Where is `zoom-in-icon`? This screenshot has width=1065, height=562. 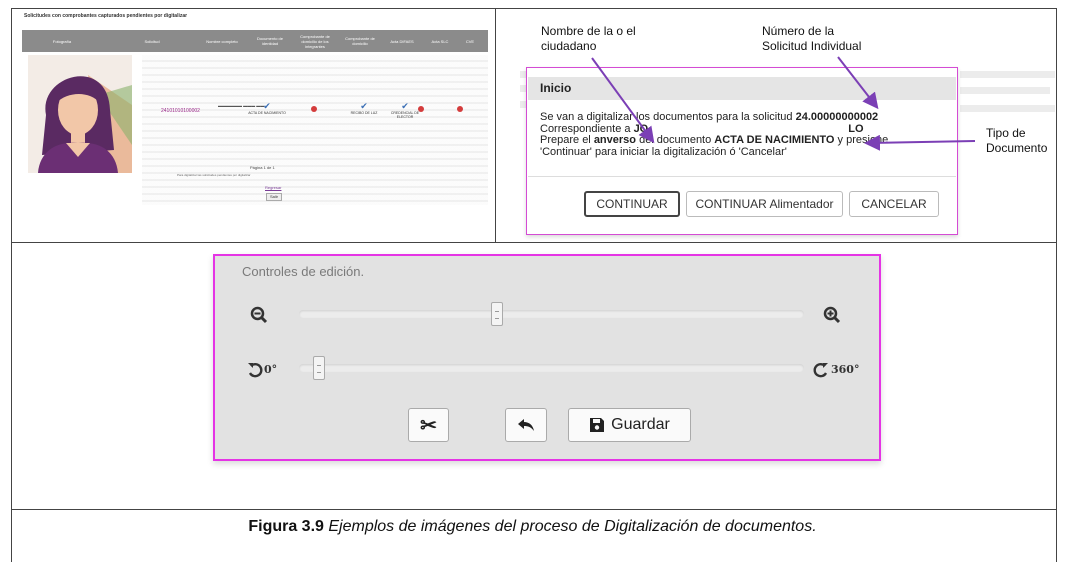 zoom-in-icon is located at coordinates (832, 317).